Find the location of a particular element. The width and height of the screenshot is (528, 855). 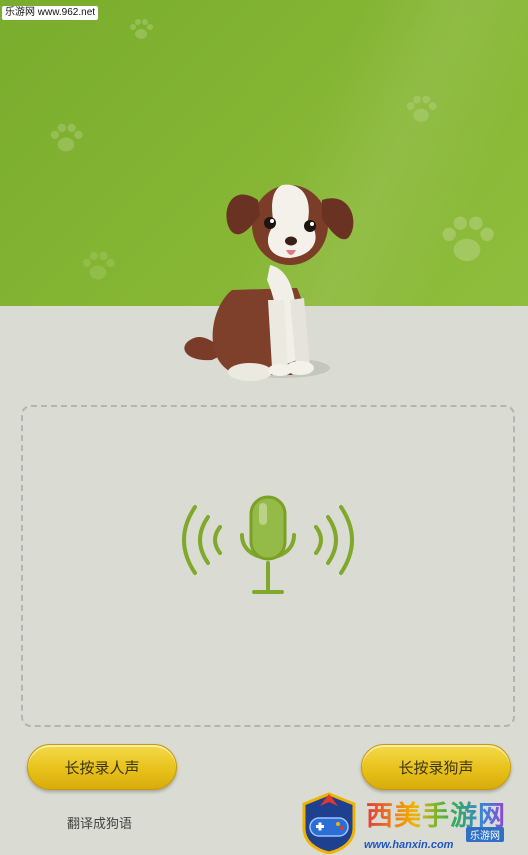

record-human-button: 长按录人声 is located at coordinates (102, 767).